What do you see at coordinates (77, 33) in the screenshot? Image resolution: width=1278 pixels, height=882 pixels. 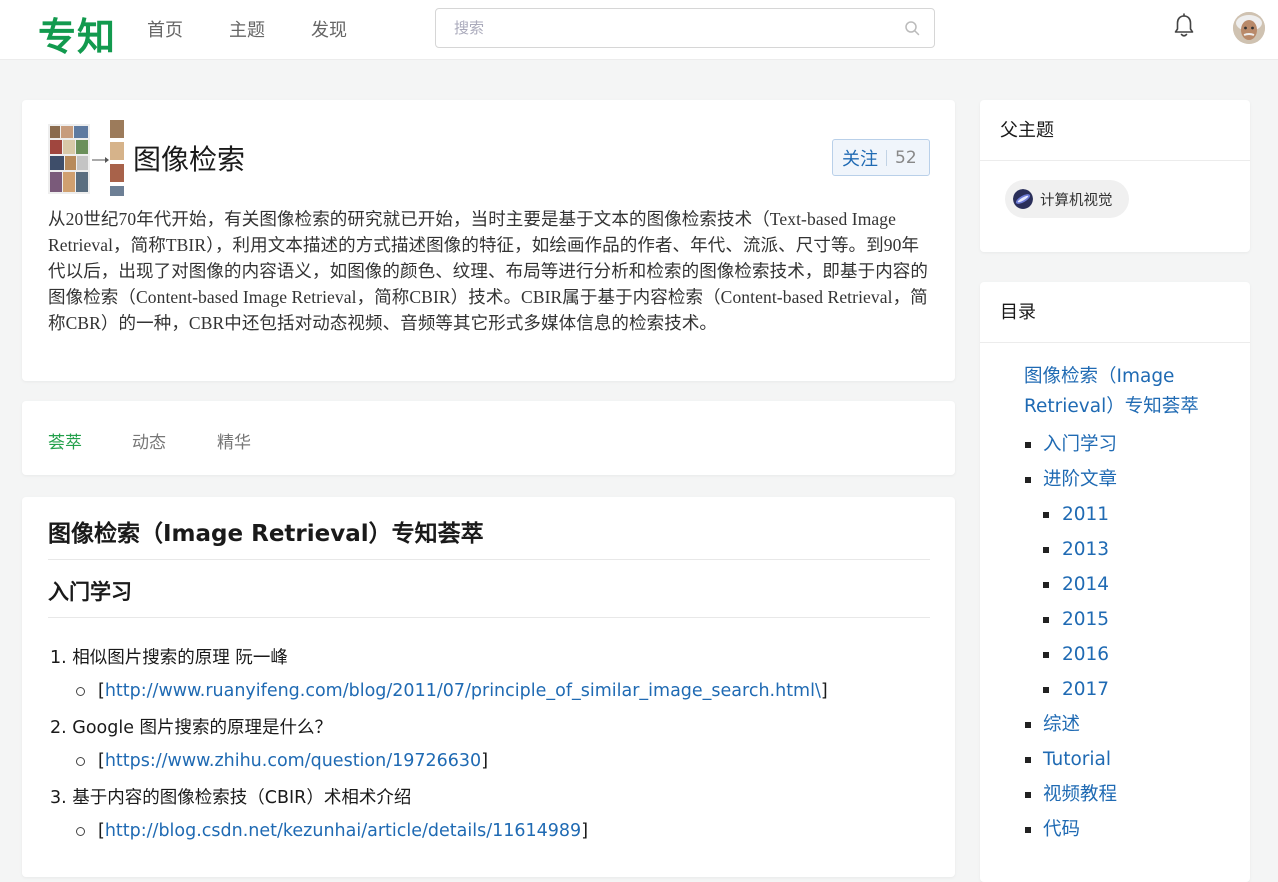 I see `site-logo: 专知` at bounding box center [77, 33].